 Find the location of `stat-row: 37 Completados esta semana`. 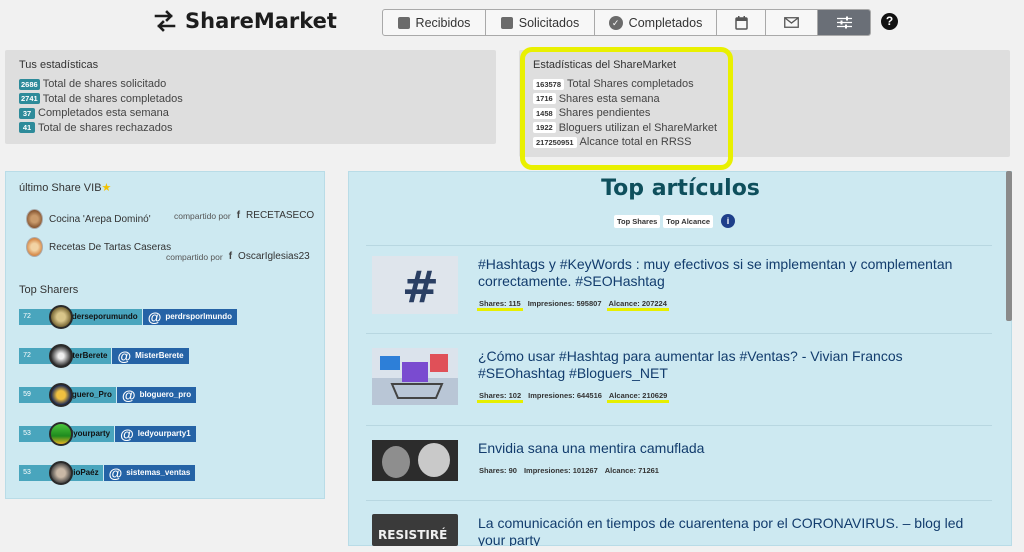

stat-row: 37 Completados esta semana is located at coordinates (101, 113).